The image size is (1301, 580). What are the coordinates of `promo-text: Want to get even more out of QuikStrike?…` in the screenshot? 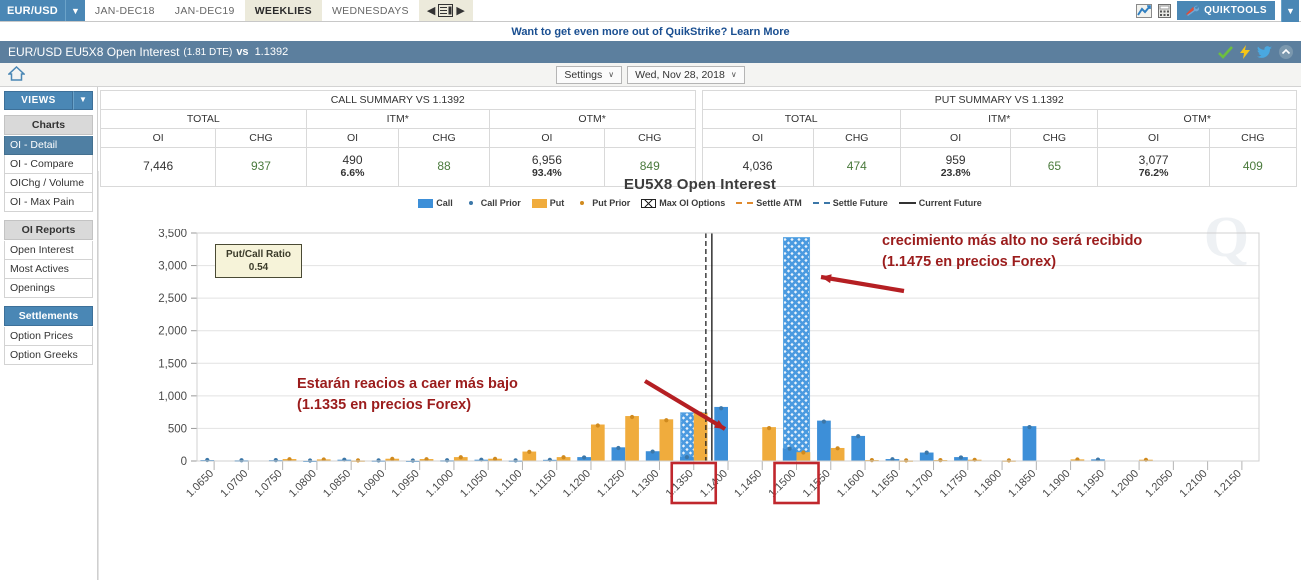 It's located at (650, 32).